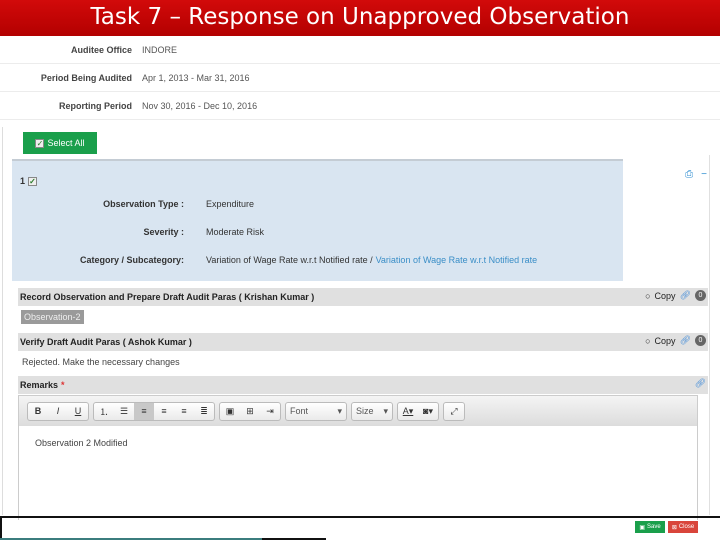  What do you see at coordinates (686, 527) in the screenshot?
I see `close-label: Close` at bounding box center [686, 527].